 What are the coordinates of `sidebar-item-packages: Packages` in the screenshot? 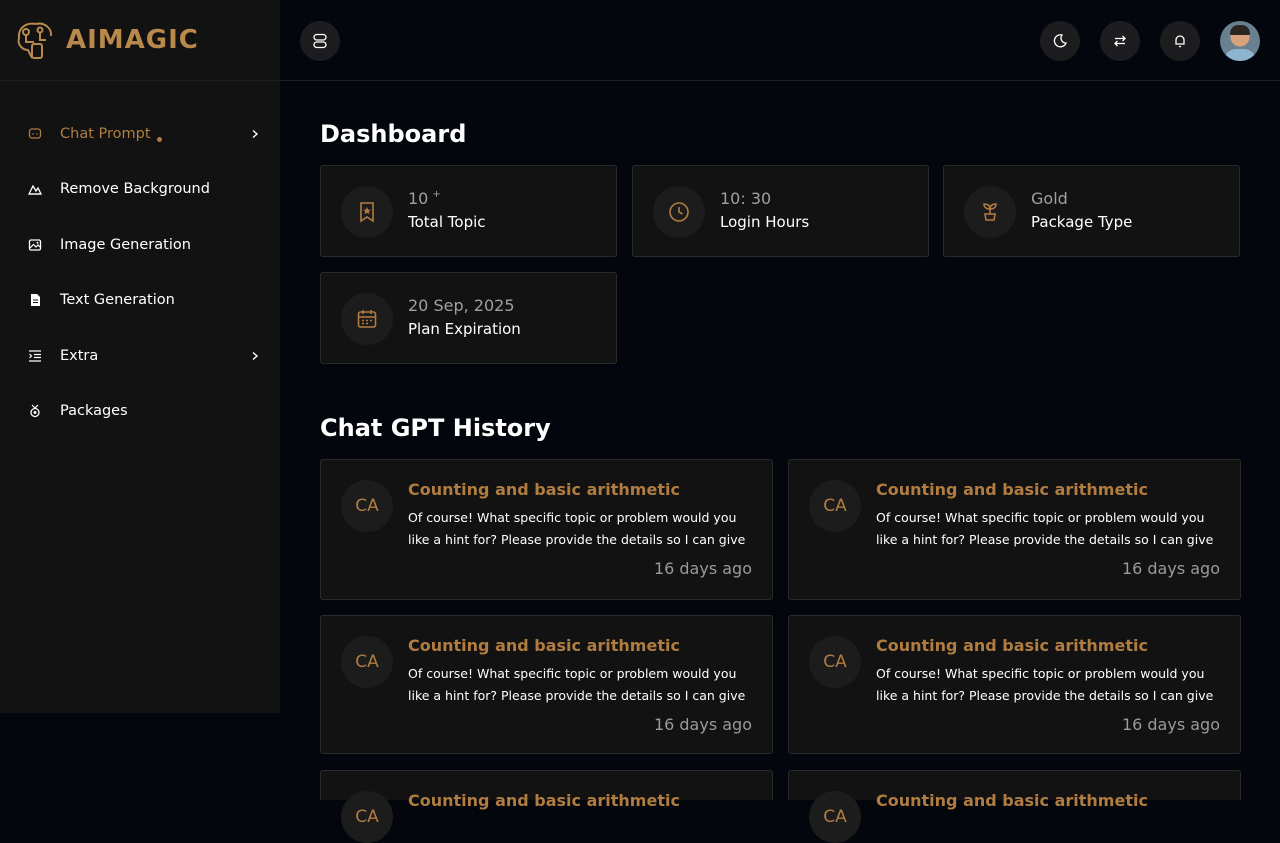 It's located at (140, 412).